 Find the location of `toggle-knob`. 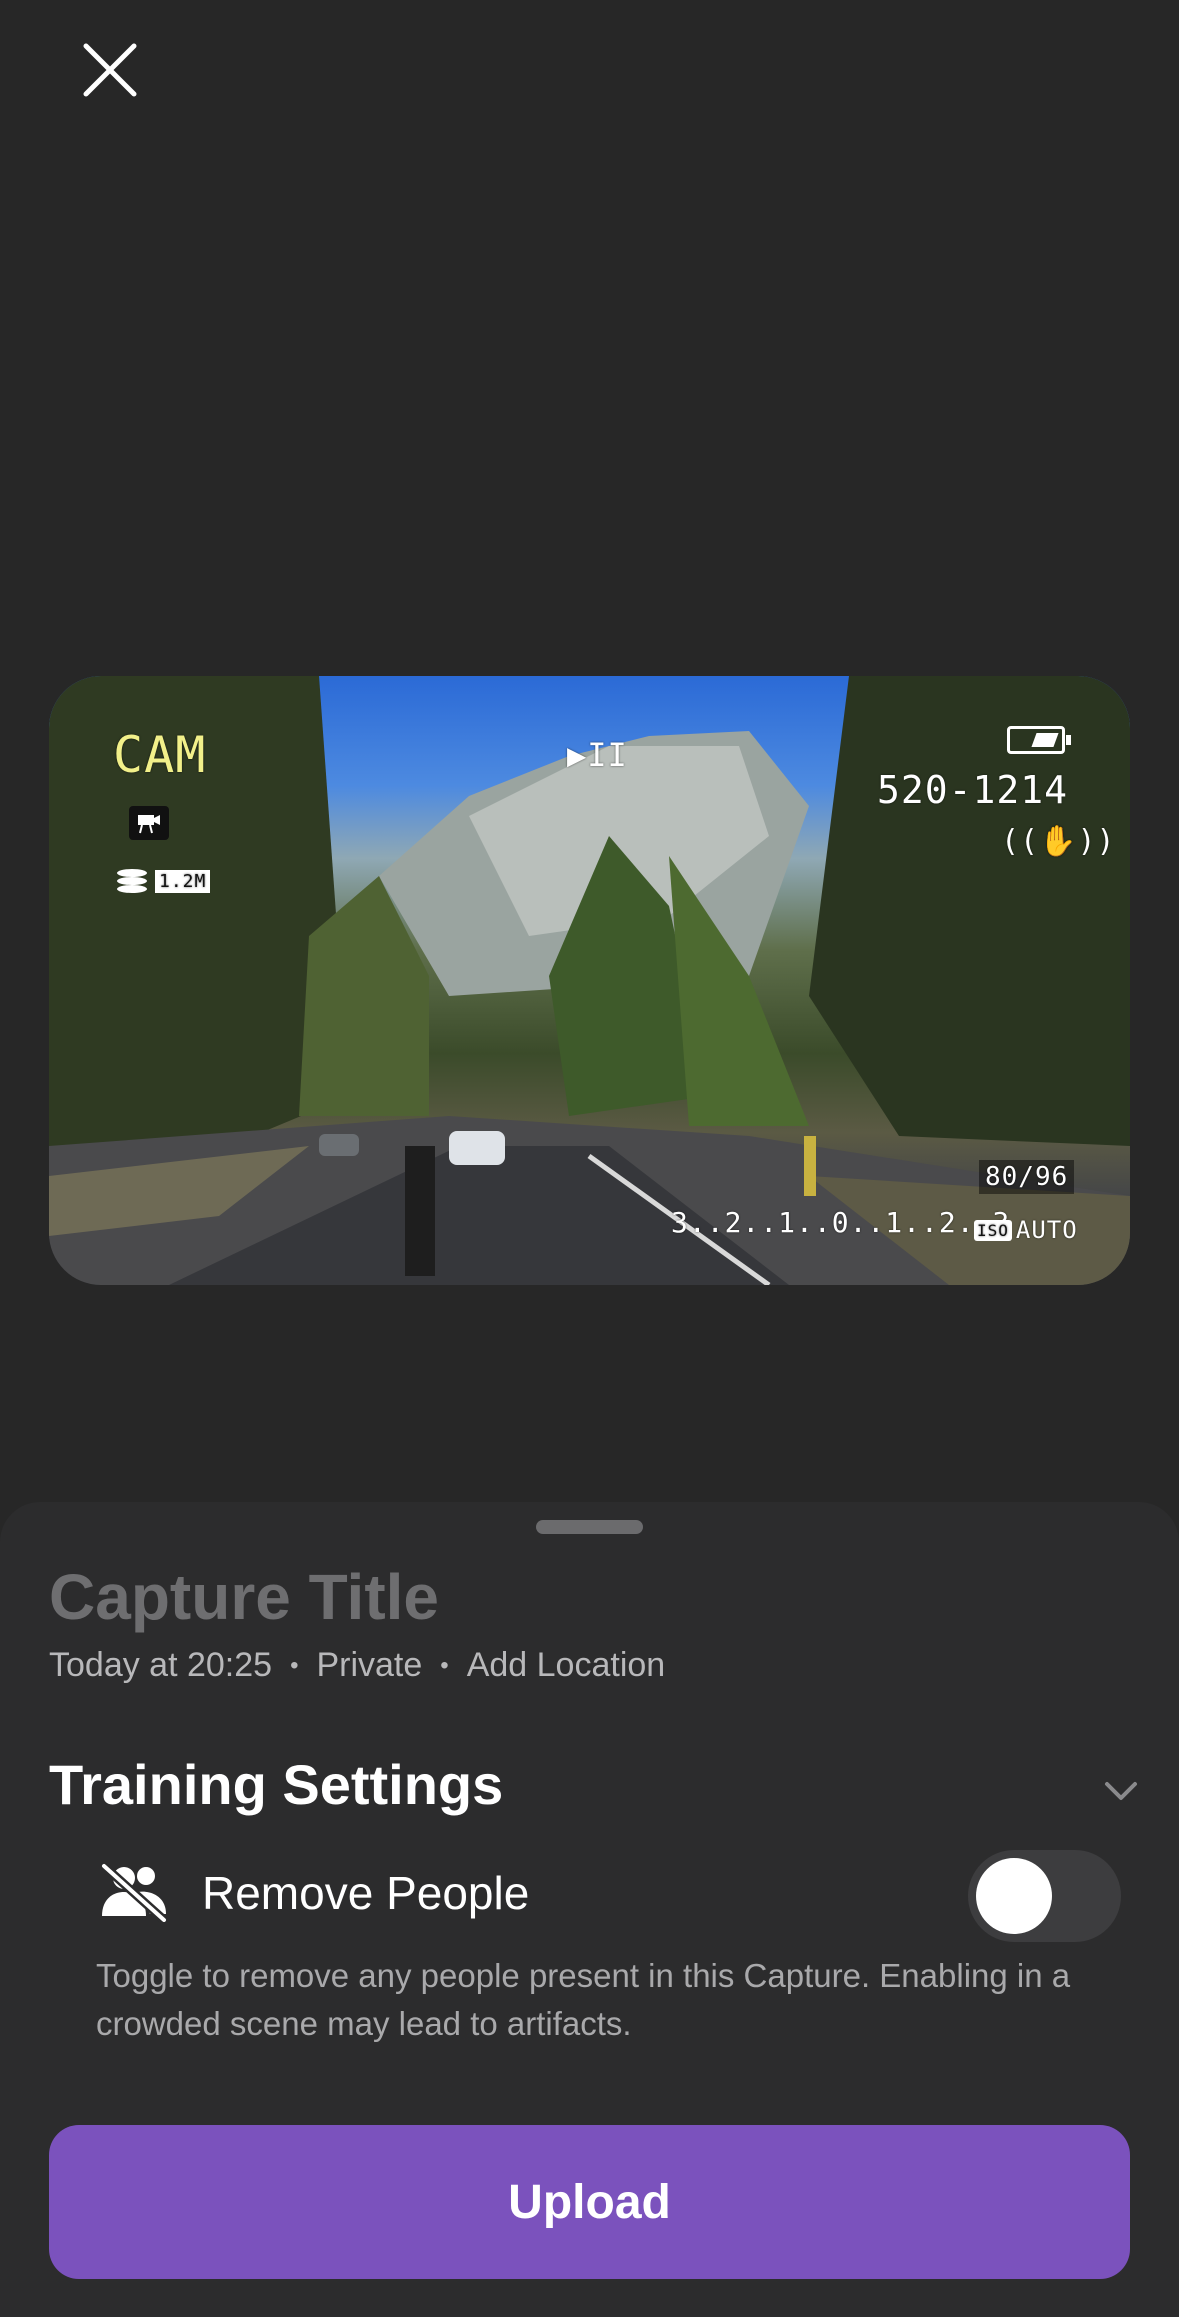

toggle-knob is located at coordinates (1014, 1896).